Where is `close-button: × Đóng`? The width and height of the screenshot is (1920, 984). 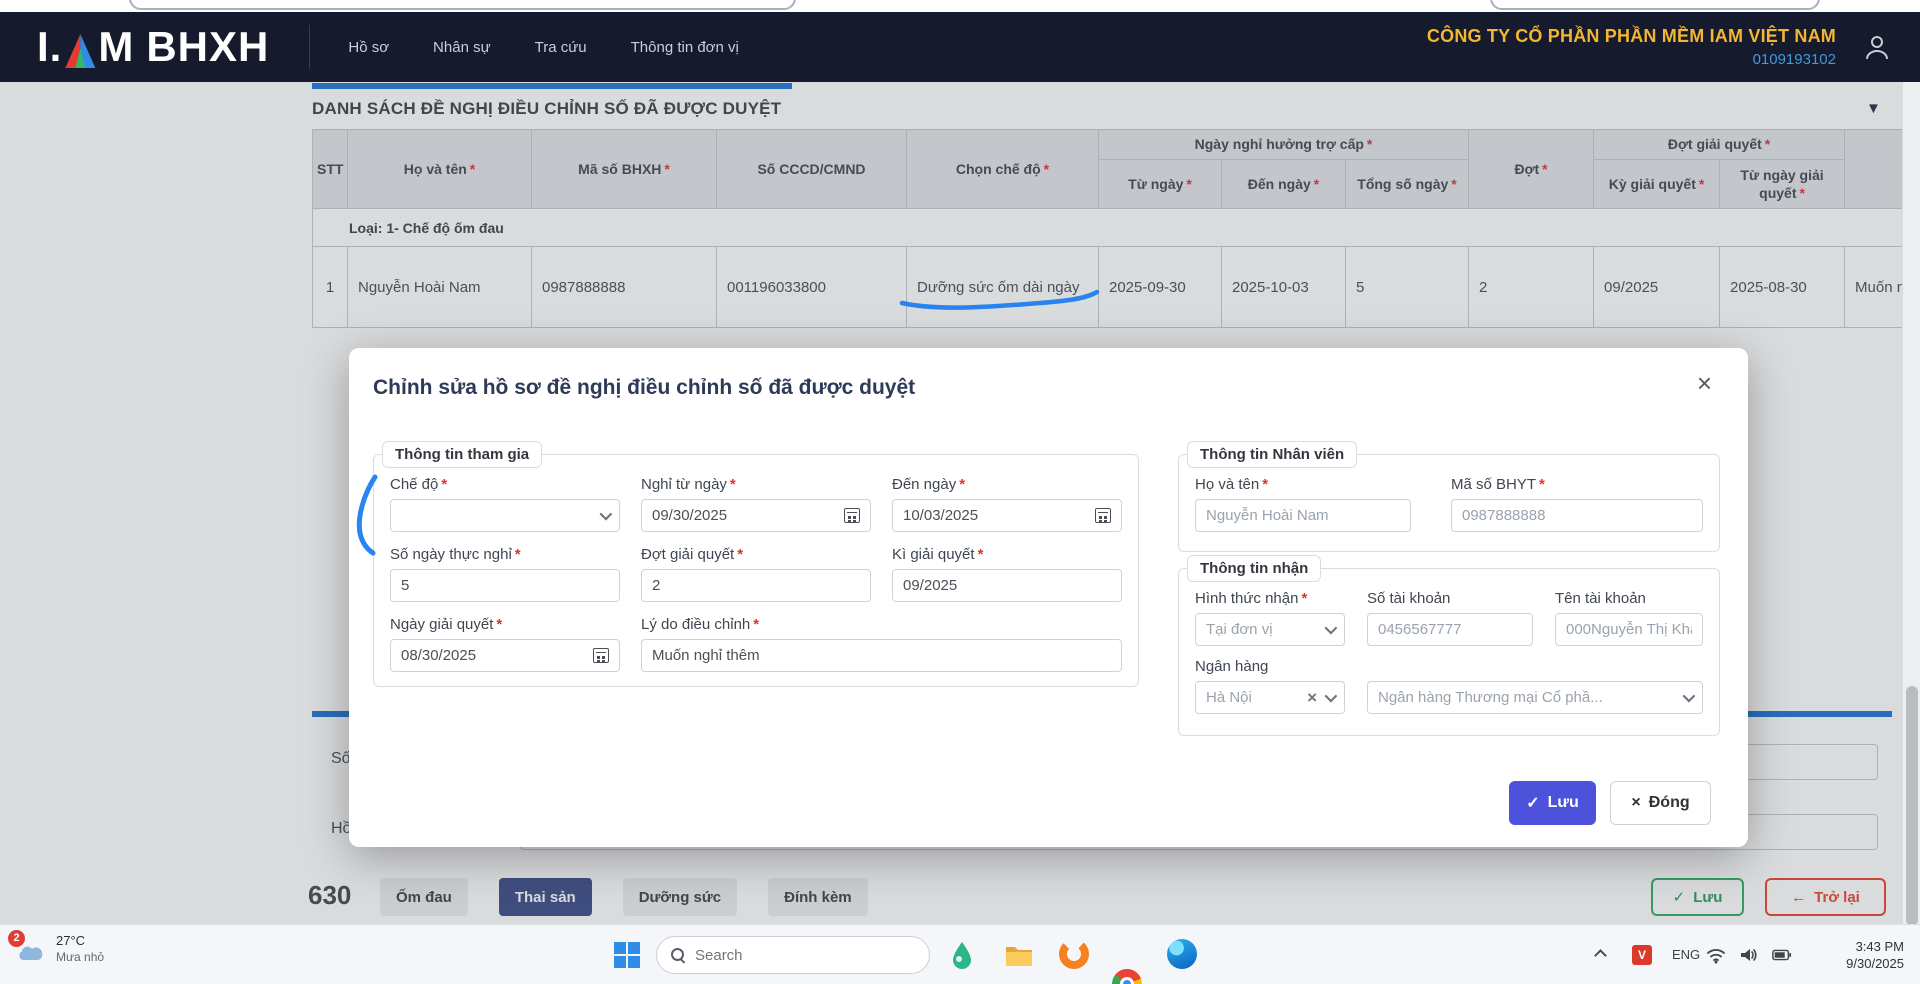 close-button: × Đóng is located at coordinates (1660, 803).